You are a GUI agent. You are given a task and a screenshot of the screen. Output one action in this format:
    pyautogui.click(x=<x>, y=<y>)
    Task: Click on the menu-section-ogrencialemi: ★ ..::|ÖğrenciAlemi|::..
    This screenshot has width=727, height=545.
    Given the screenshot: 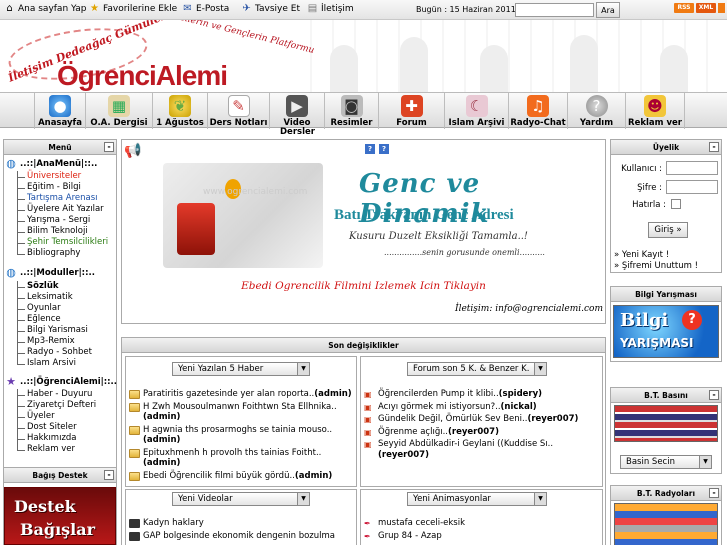 What is the action you would take?
    pyautogui.click(x=61, y=382)
    